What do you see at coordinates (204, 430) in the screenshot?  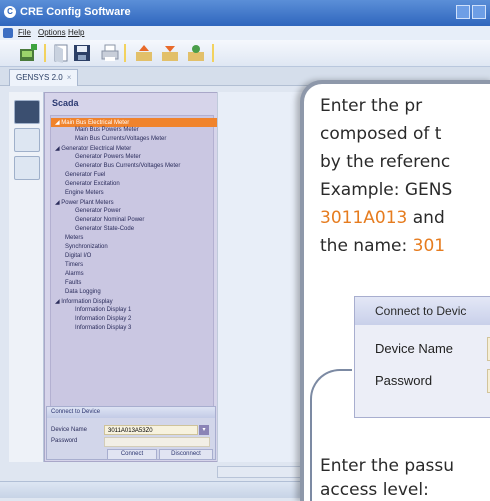 I see `chevron-down-icon: ▾` at bounding box center [204, 430].